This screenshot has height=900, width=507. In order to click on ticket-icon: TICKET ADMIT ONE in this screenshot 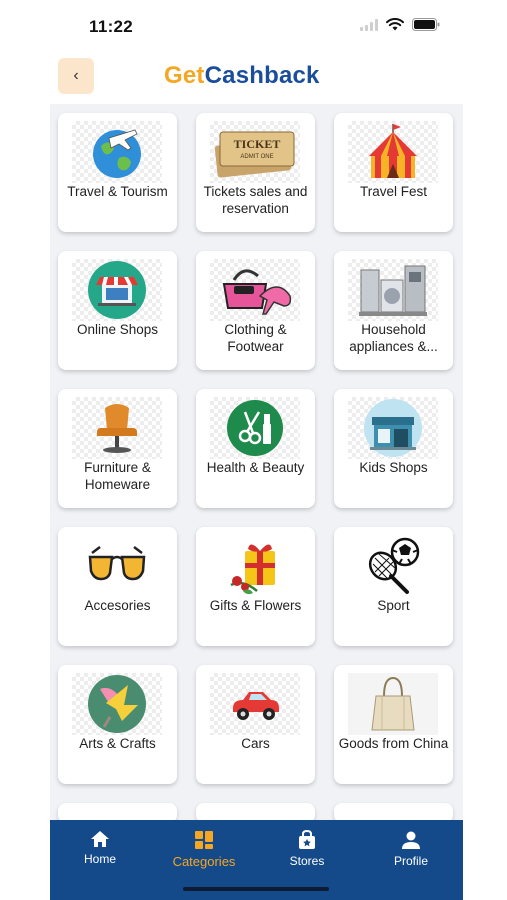, I will do `click(255, 152)`.